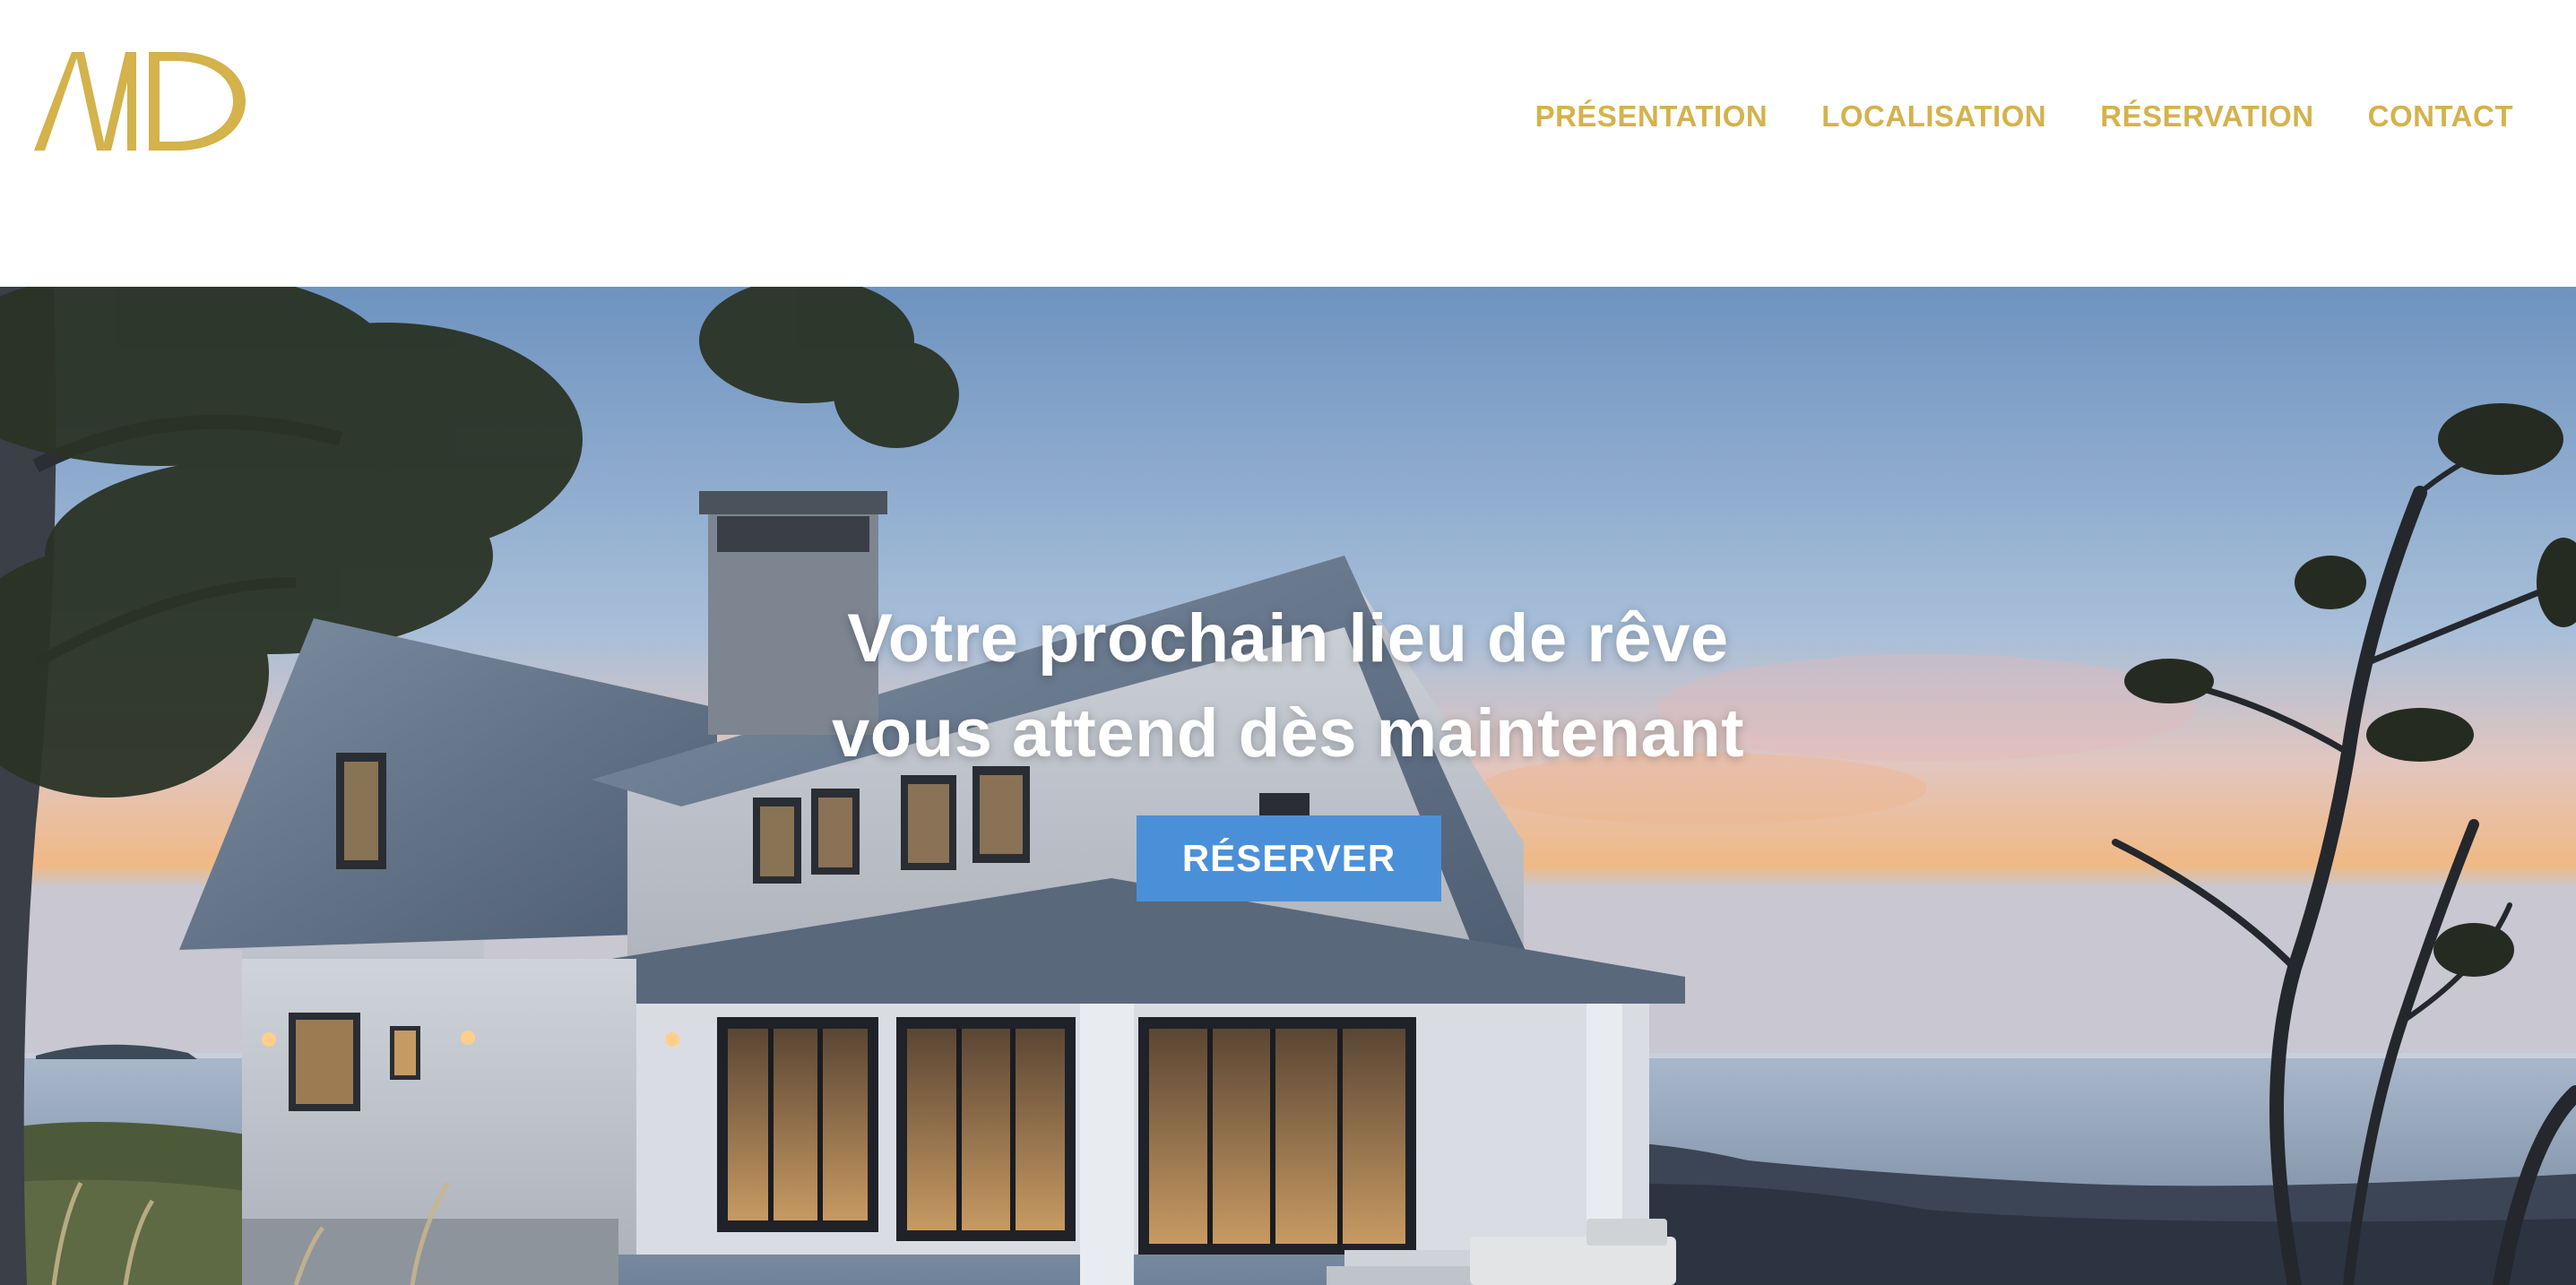  I want to click on reserve-button: RÉSERVER, so click(1289, 858).